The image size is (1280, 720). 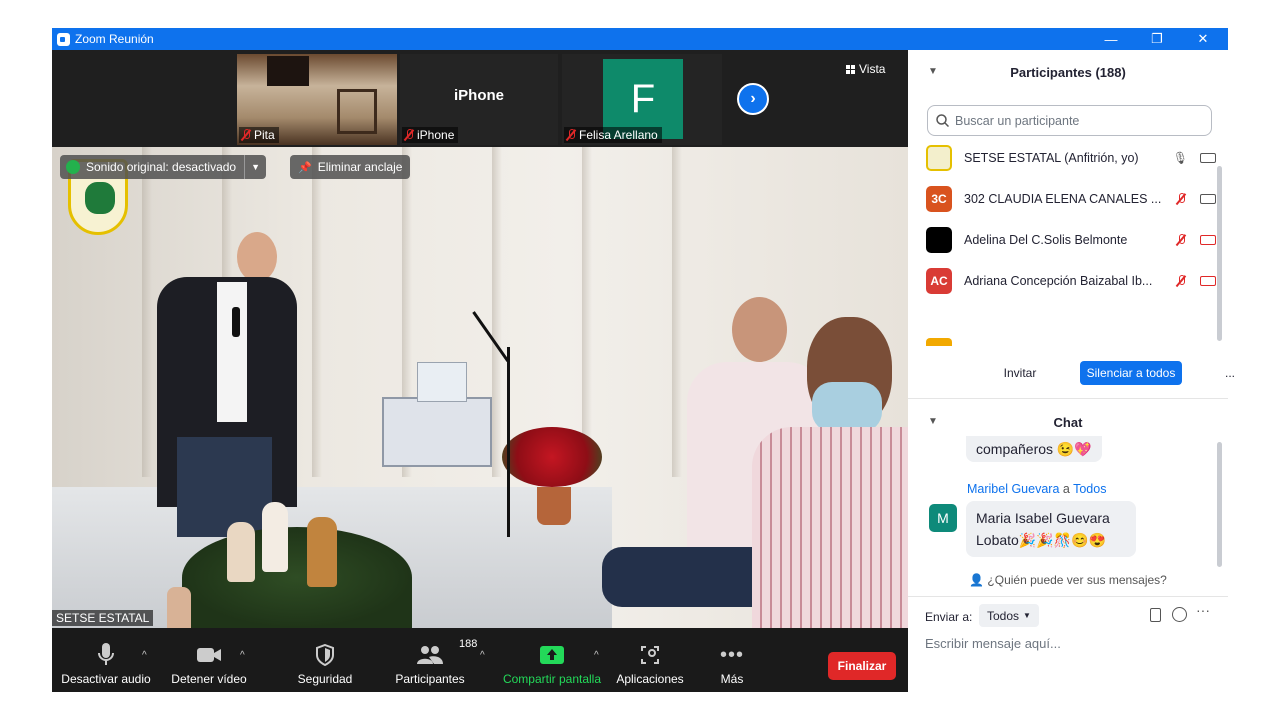 What do you see at coordinates (1066, 489) in the screenshot?
I see `chat-to-word: a` at bounding box center [1066, 489].